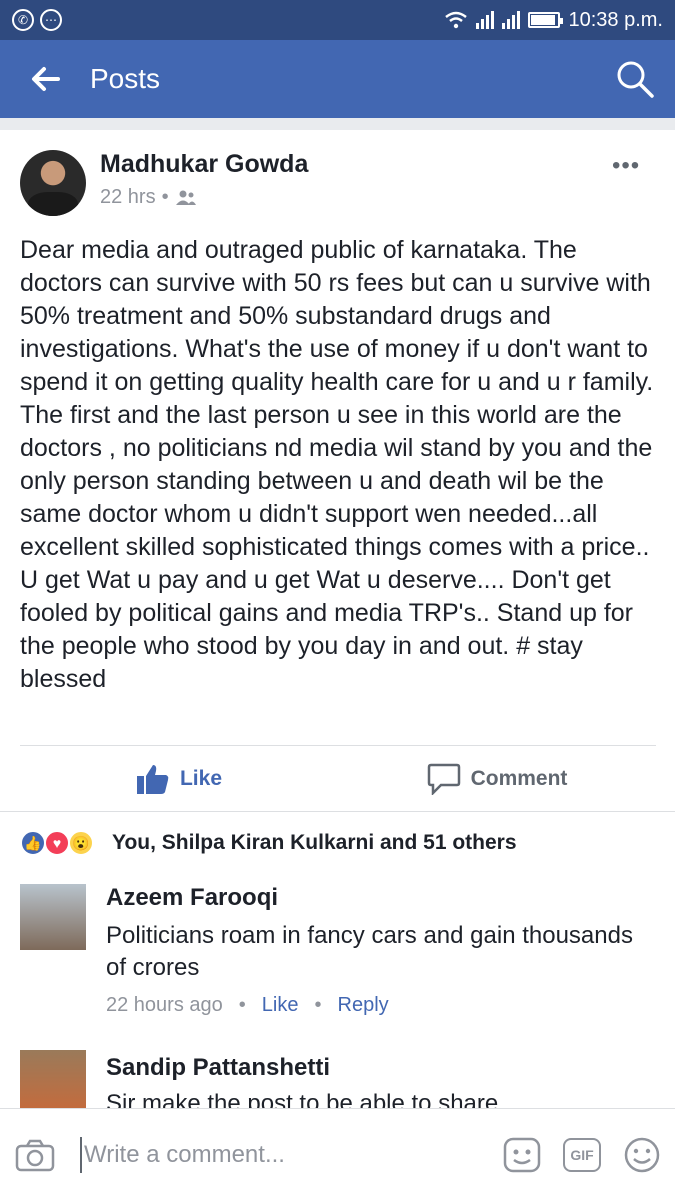 The width and height of the screenshot is (675, 1200). Describe the element at coordinates (519, 778) in the screenshot. I see `comment-label: Comment` at that location.